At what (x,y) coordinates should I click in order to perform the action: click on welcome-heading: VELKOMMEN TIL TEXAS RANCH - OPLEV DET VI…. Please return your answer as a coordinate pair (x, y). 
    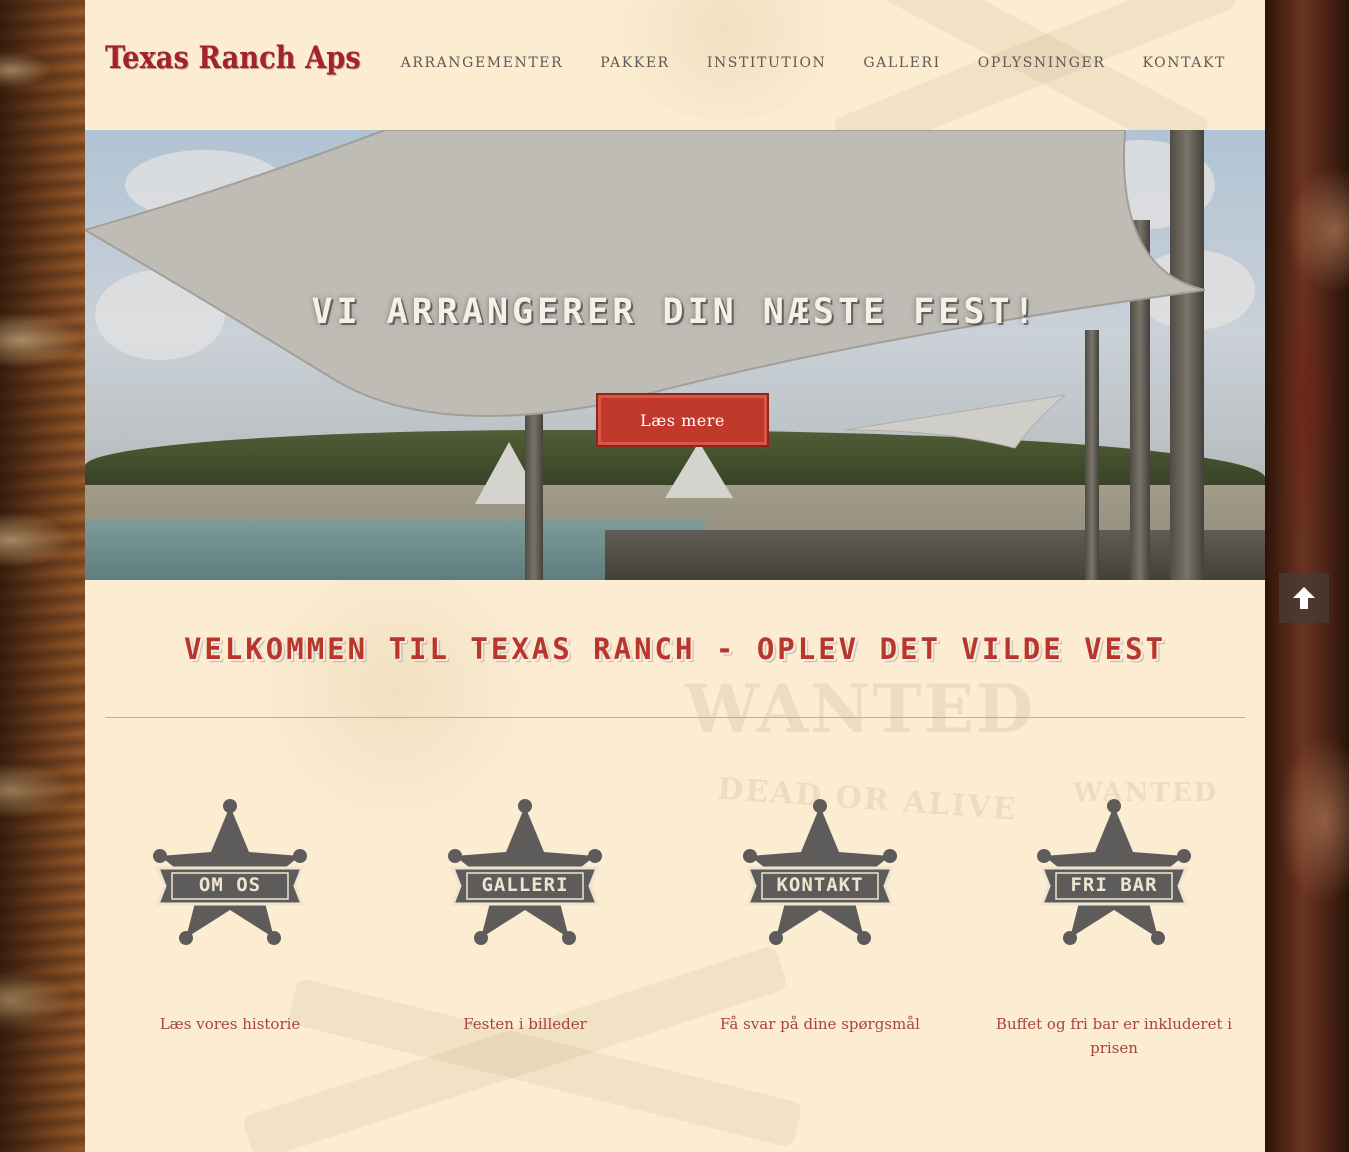
    Looking at the image, I should click on (675, 649).